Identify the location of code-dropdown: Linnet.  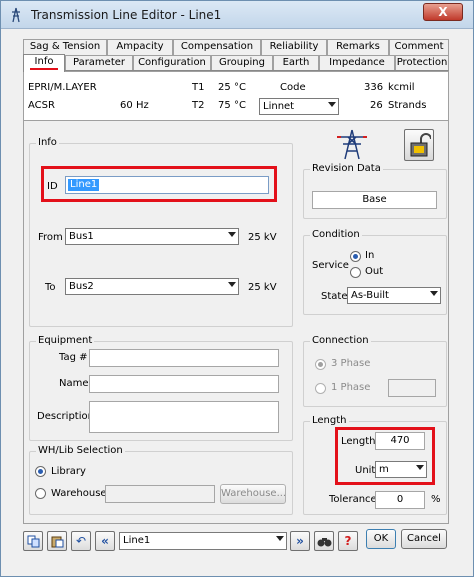
(299, 106).